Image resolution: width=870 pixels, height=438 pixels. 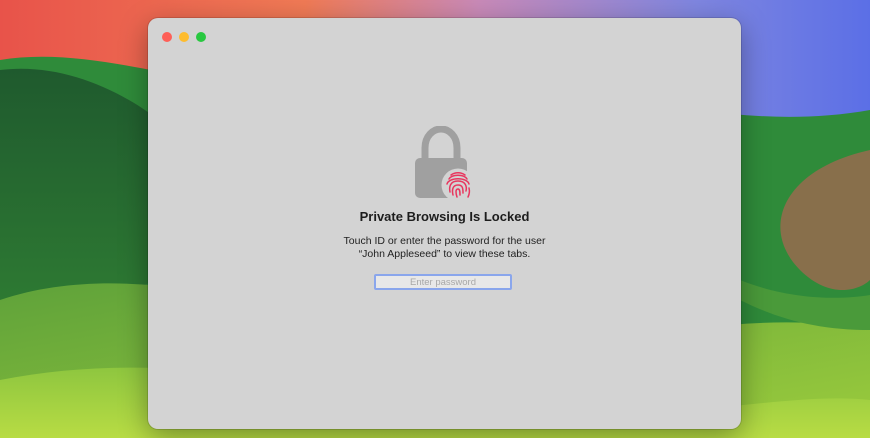 I want to click on zoom-button, so click(x=201, y=37).